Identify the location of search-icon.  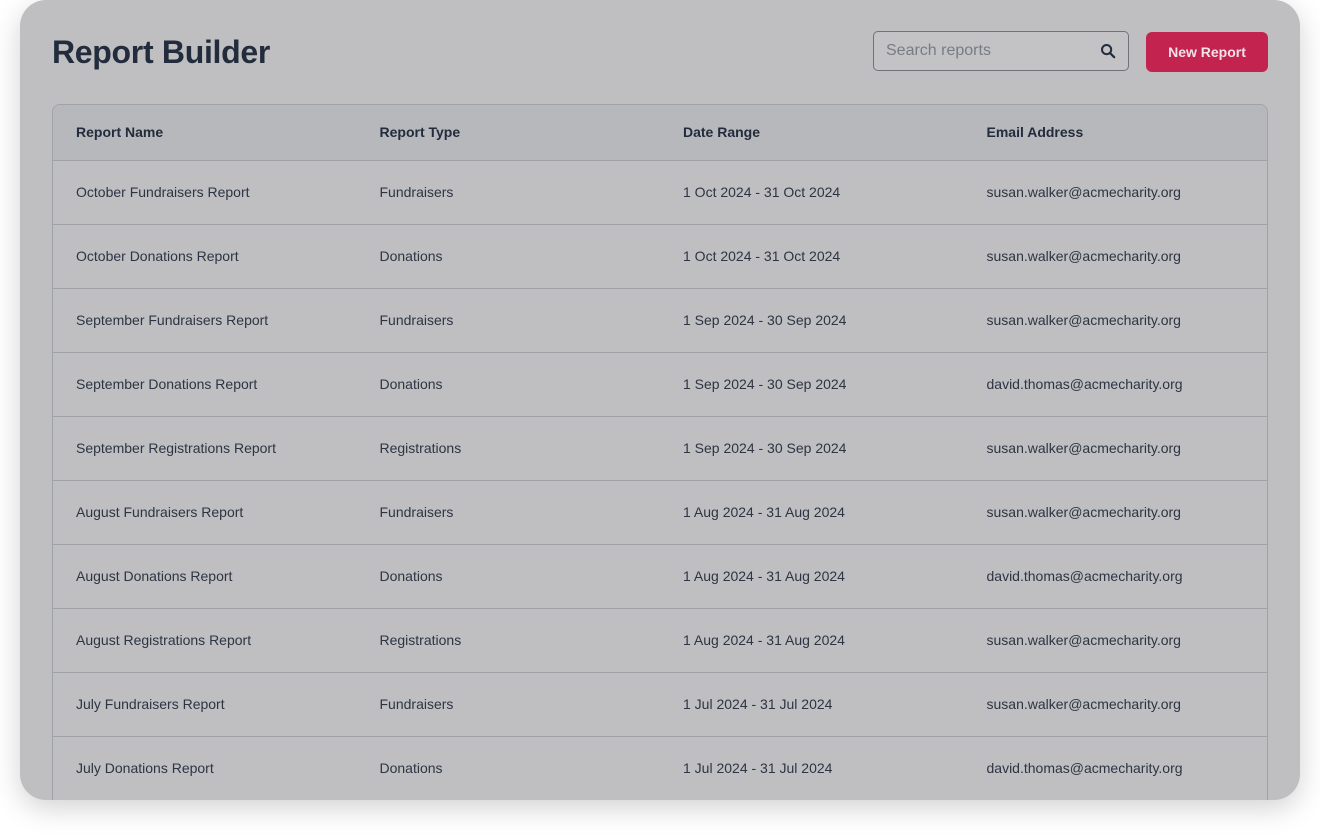
(1108, 51).